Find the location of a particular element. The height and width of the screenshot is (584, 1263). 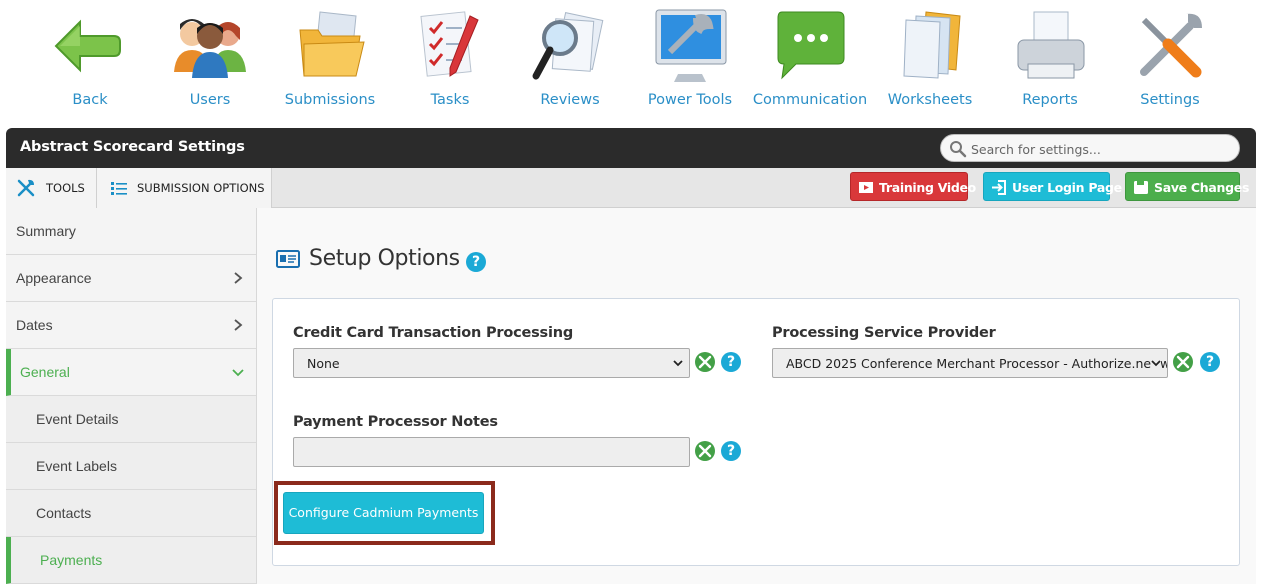

tools-tab: TOOLS is located at coordinates (51, 188).